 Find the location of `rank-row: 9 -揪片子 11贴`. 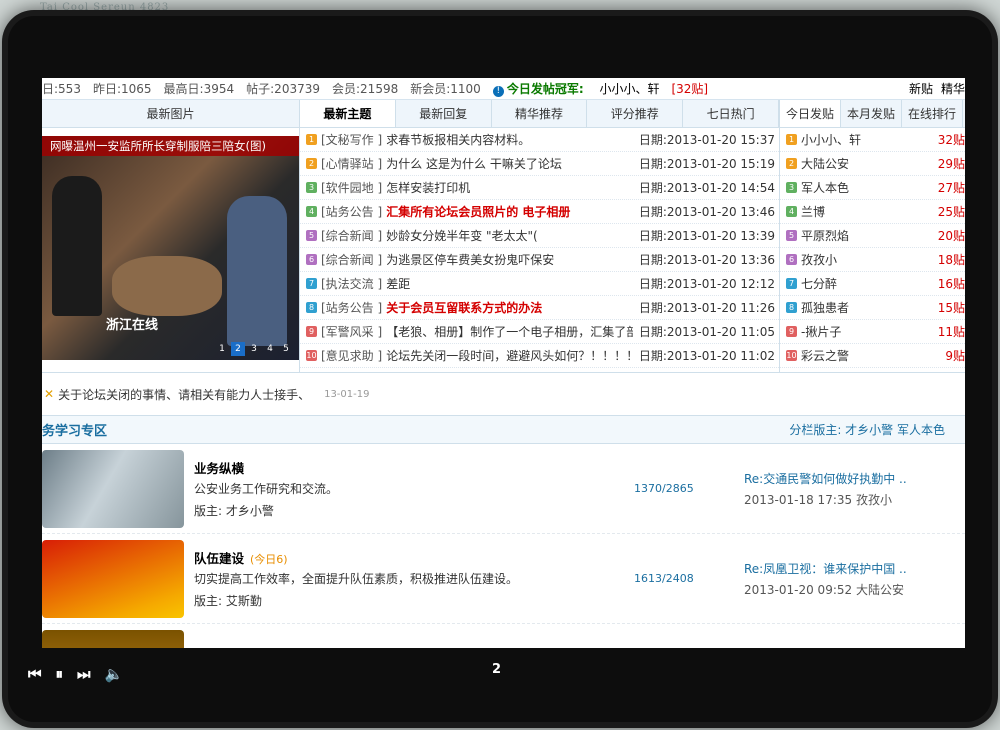

rank-row: 9 -揪片子 11贴 is located at coordinates (872, 332).